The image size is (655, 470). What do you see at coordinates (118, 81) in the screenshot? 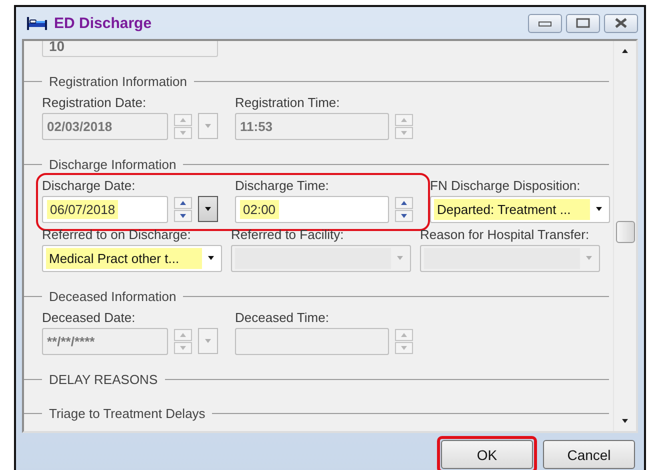
I see `section-heading: Registration Information` at bounding box center [118, 81].